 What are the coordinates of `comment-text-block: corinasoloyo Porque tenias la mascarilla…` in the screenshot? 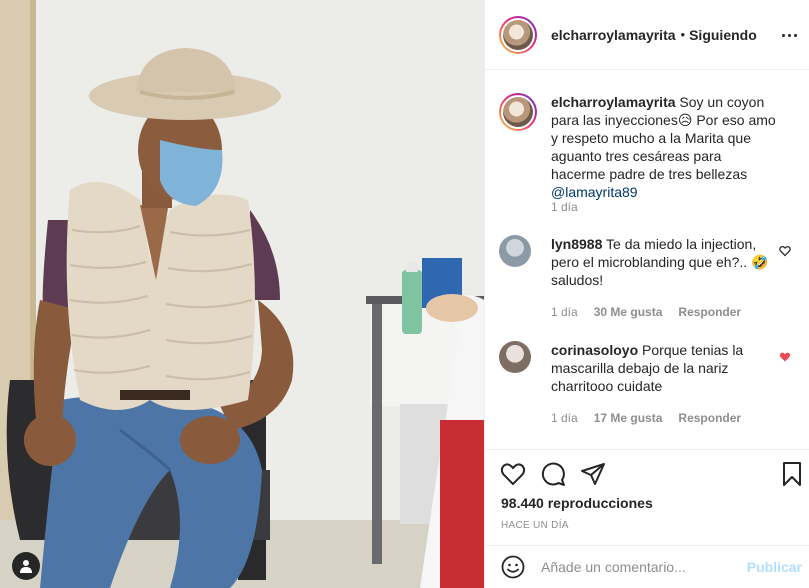 It's located at (665, 368).